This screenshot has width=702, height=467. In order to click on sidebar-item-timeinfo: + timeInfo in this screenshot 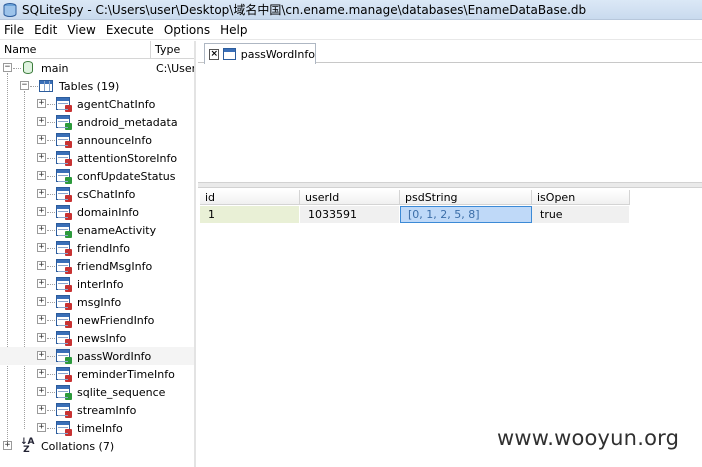, I will do `click(97, 428)`.